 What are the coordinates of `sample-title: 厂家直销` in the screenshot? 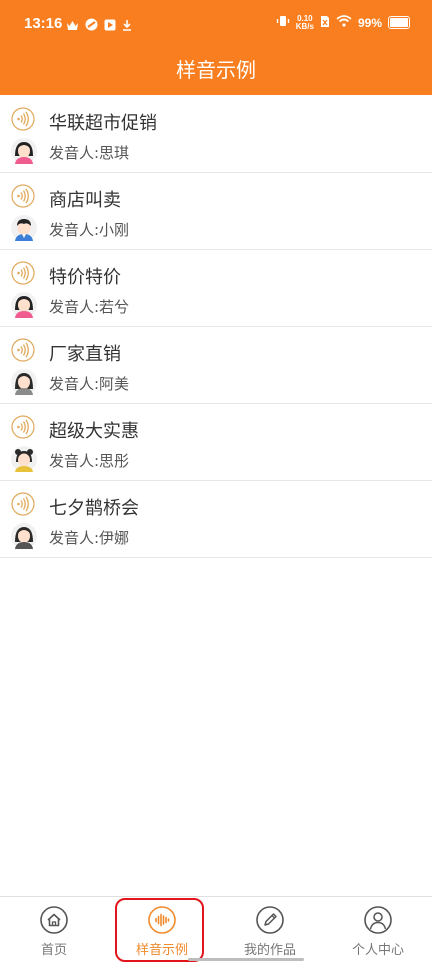 It's located at (85, 354).